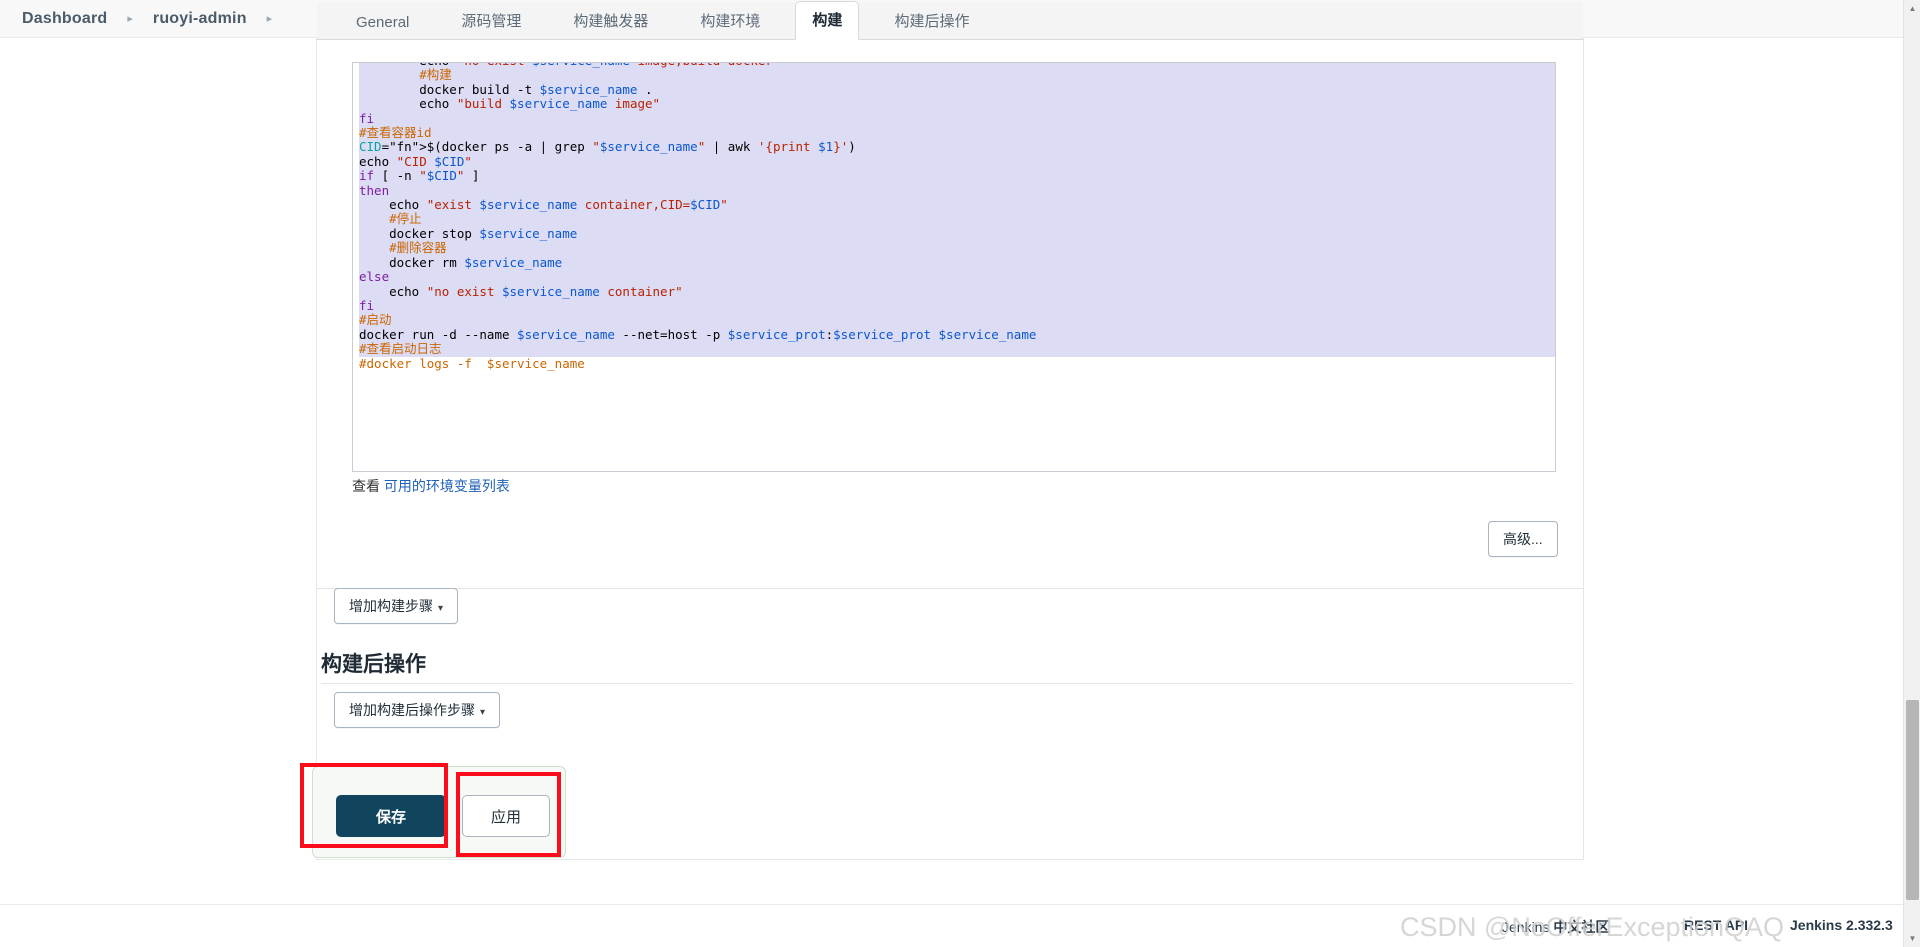  Describe the element at coordinates (200, 19) in the screenshot. I see `breadcrumb-item-project: ruoyi-admin` at that location.